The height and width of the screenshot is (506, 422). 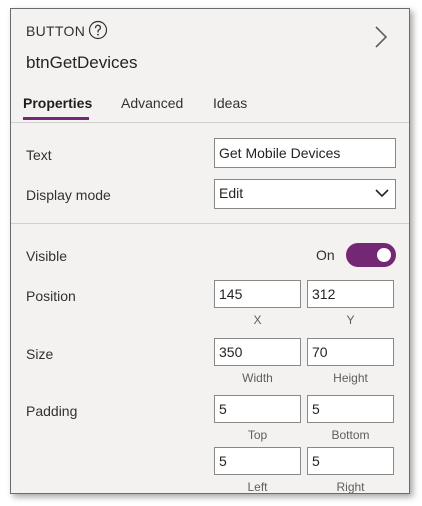 What do you see at coordinates (350, 352) in the screenshot?
I see `size-height-input` at bounding box center [350, 352].